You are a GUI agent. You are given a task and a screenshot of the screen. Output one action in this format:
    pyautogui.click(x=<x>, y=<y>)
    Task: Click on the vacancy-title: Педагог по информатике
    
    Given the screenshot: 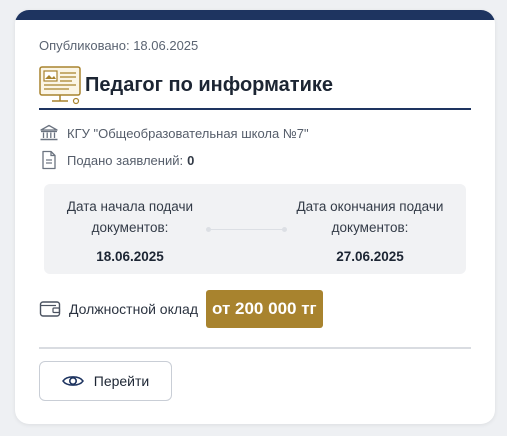 What is the action you would take?
    pyautogui.click(x=209, y=84)
    